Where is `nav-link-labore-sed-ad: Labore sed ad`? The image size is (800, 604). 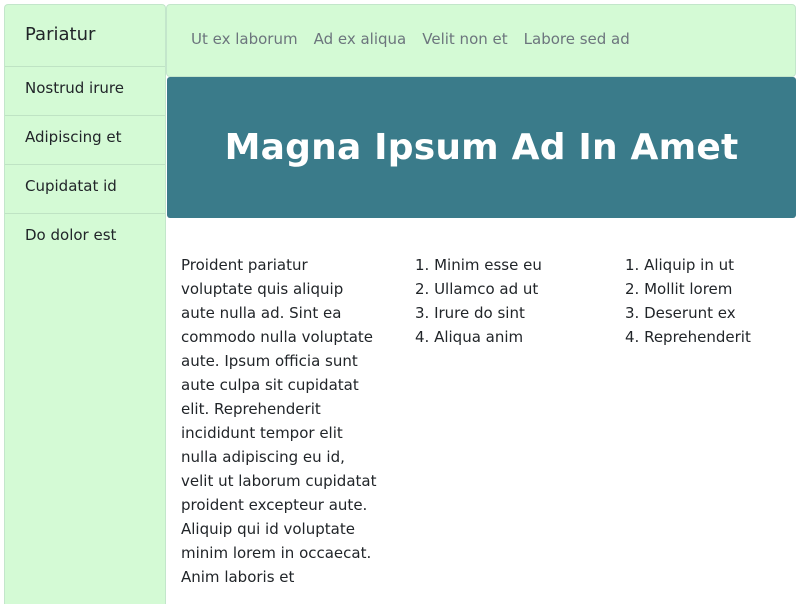
nav-link-labore-sed-ad: Labore sed ad is located at coordinates (577, 39).